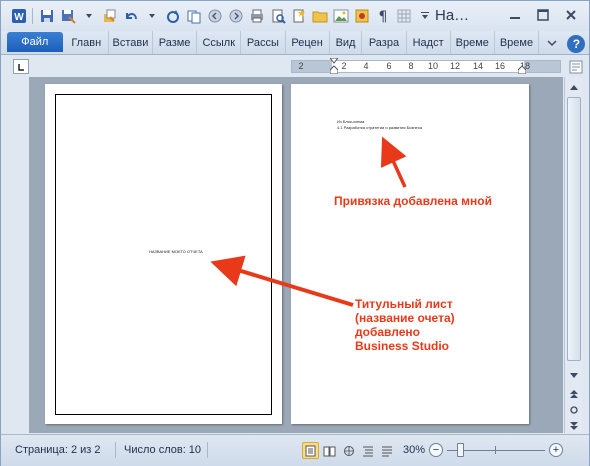 Image resolution: width=590 pixels, height=466 pixels. I want to click on annotation-line: (название очета), so click(405, 318).